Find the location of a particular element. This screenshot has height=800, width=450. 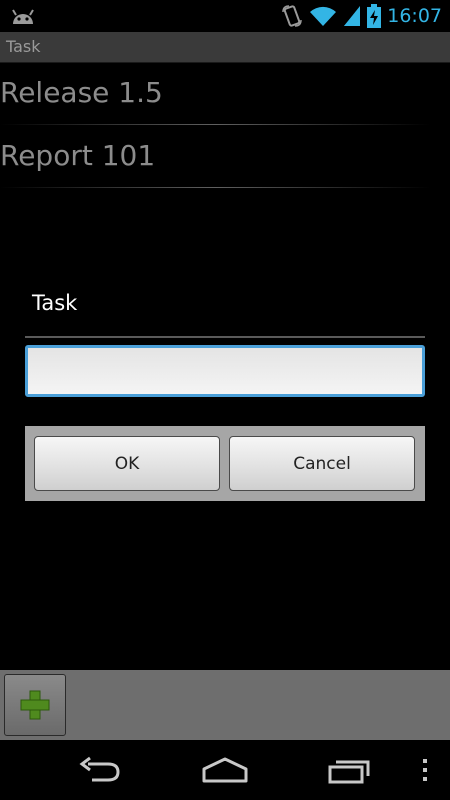

navigation-bar is located at coordinates (225, 770).